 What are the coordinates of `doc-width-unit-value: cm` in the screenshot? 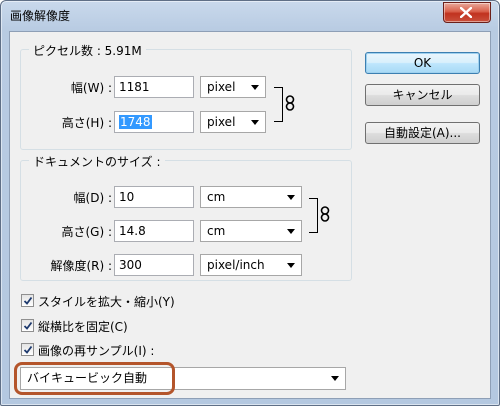 It's located at (216, 197).